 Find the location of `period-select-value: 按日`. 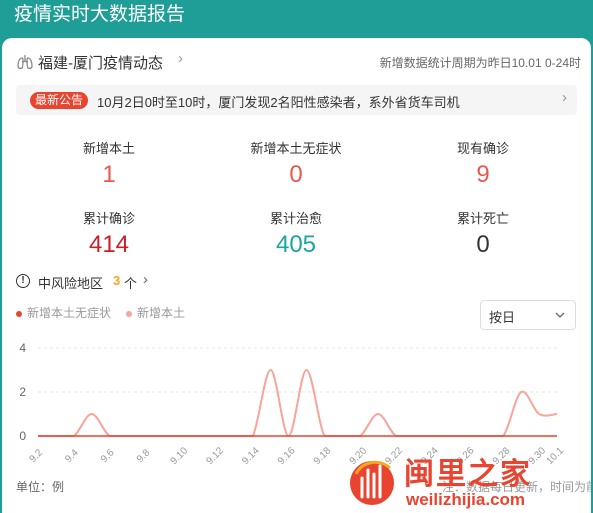

period-select-value: 按日 is located at coordinates (502, 317).